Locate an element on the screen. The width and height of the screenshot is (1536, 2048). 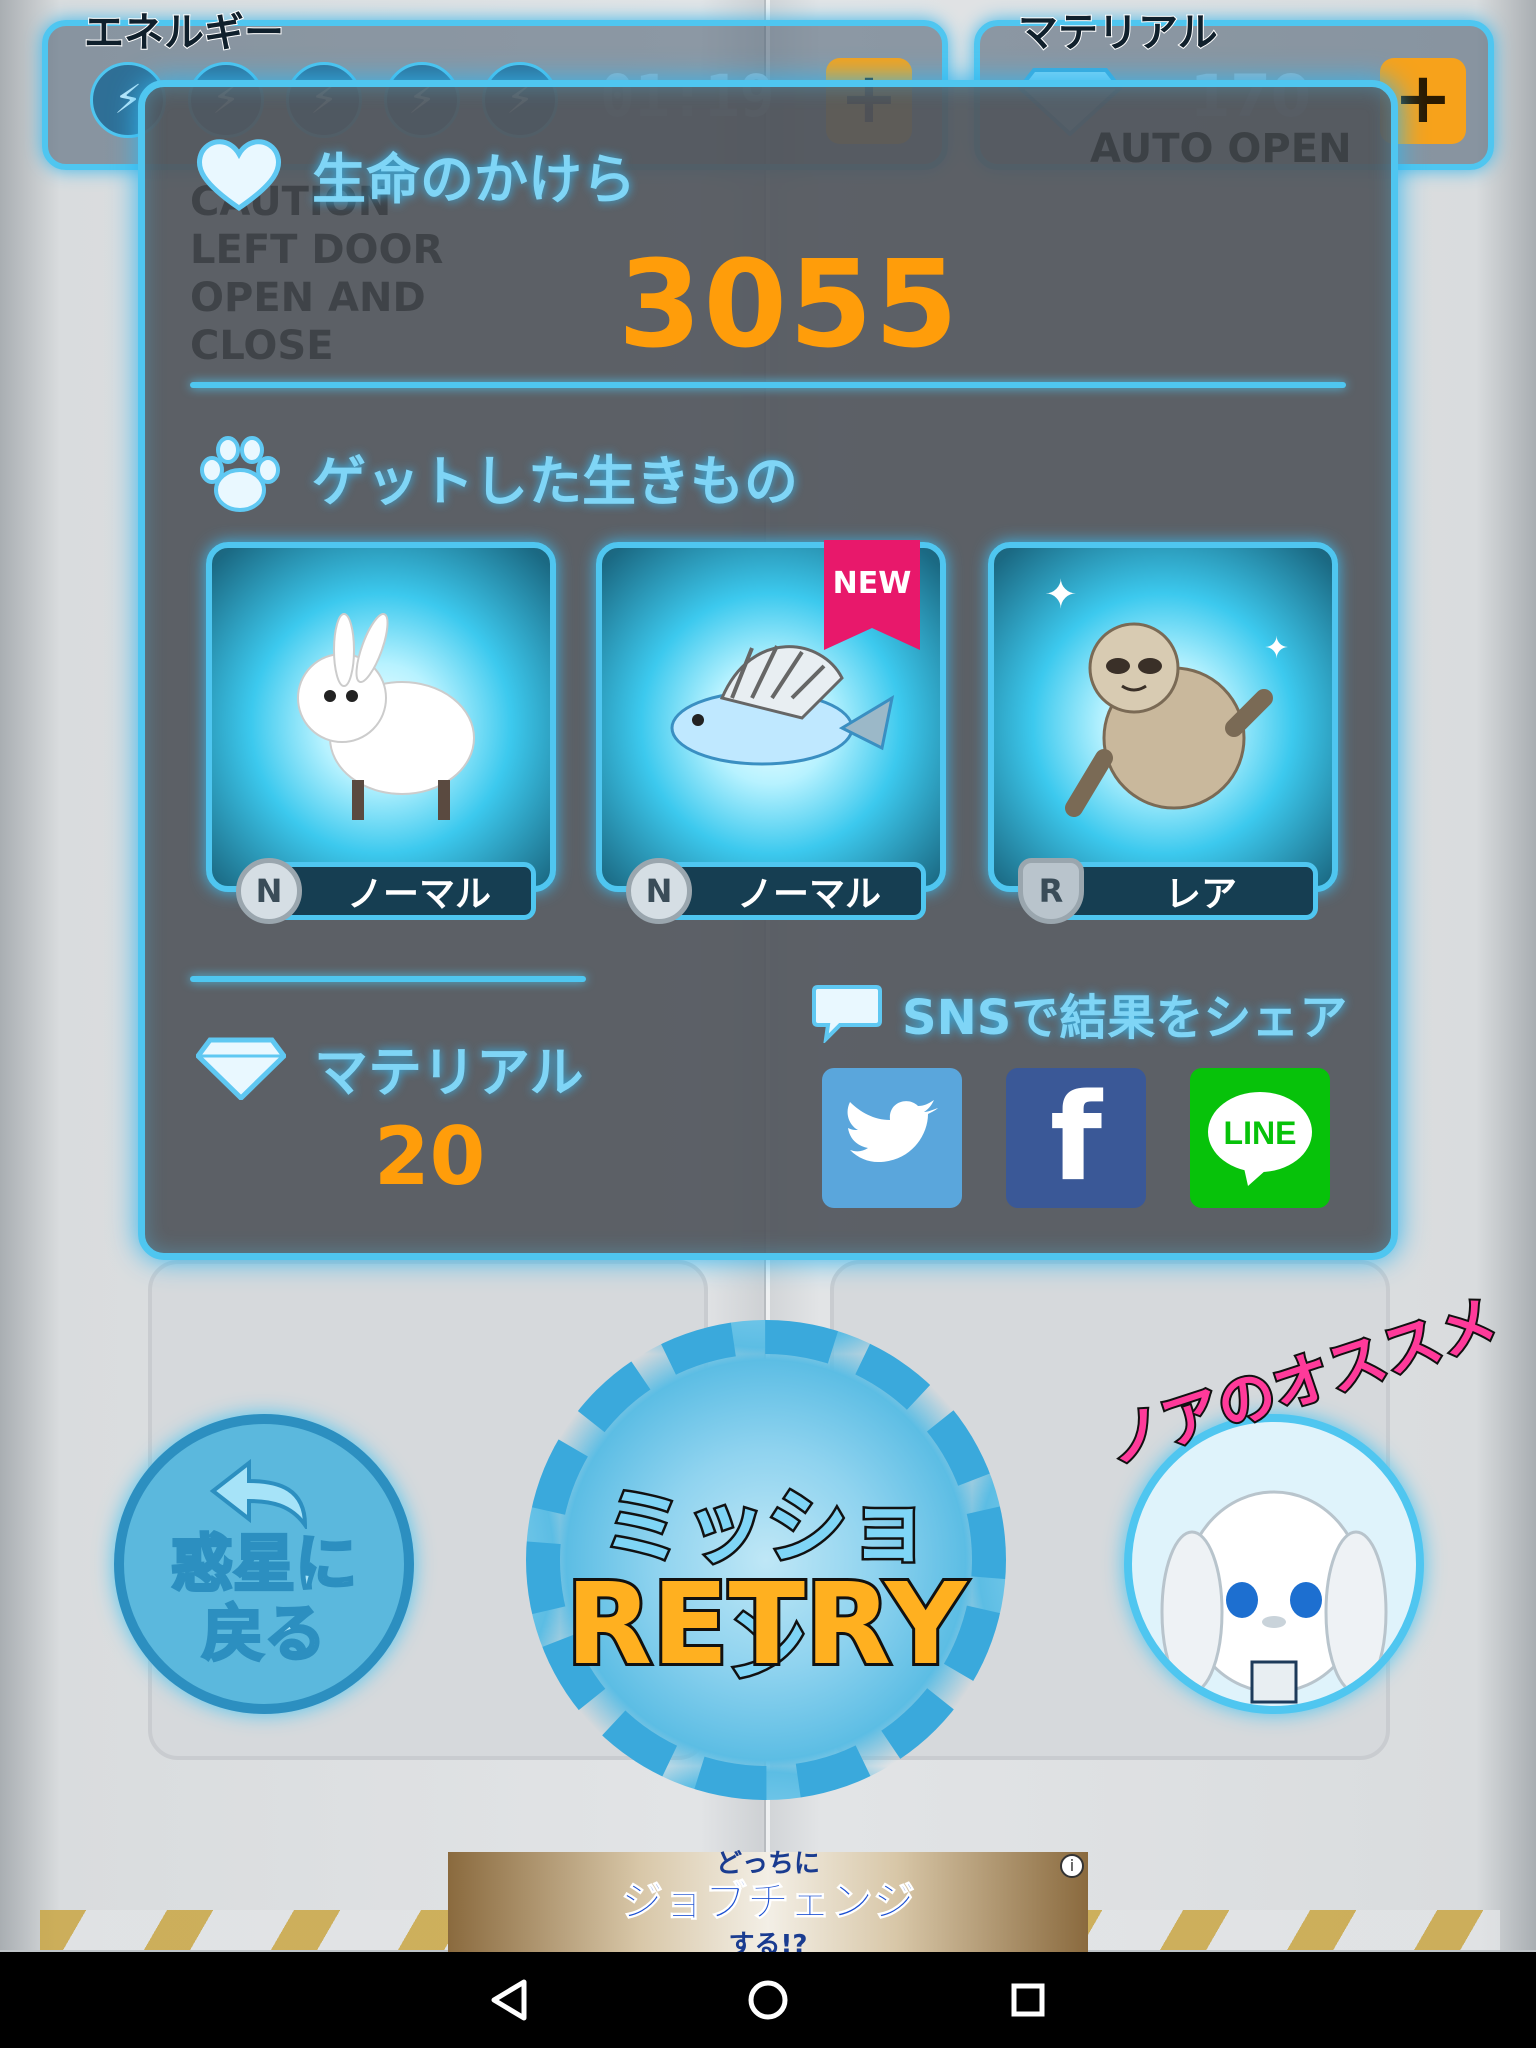
creatures-header: ゲットした生きもの is located at coordinates (497, 476).